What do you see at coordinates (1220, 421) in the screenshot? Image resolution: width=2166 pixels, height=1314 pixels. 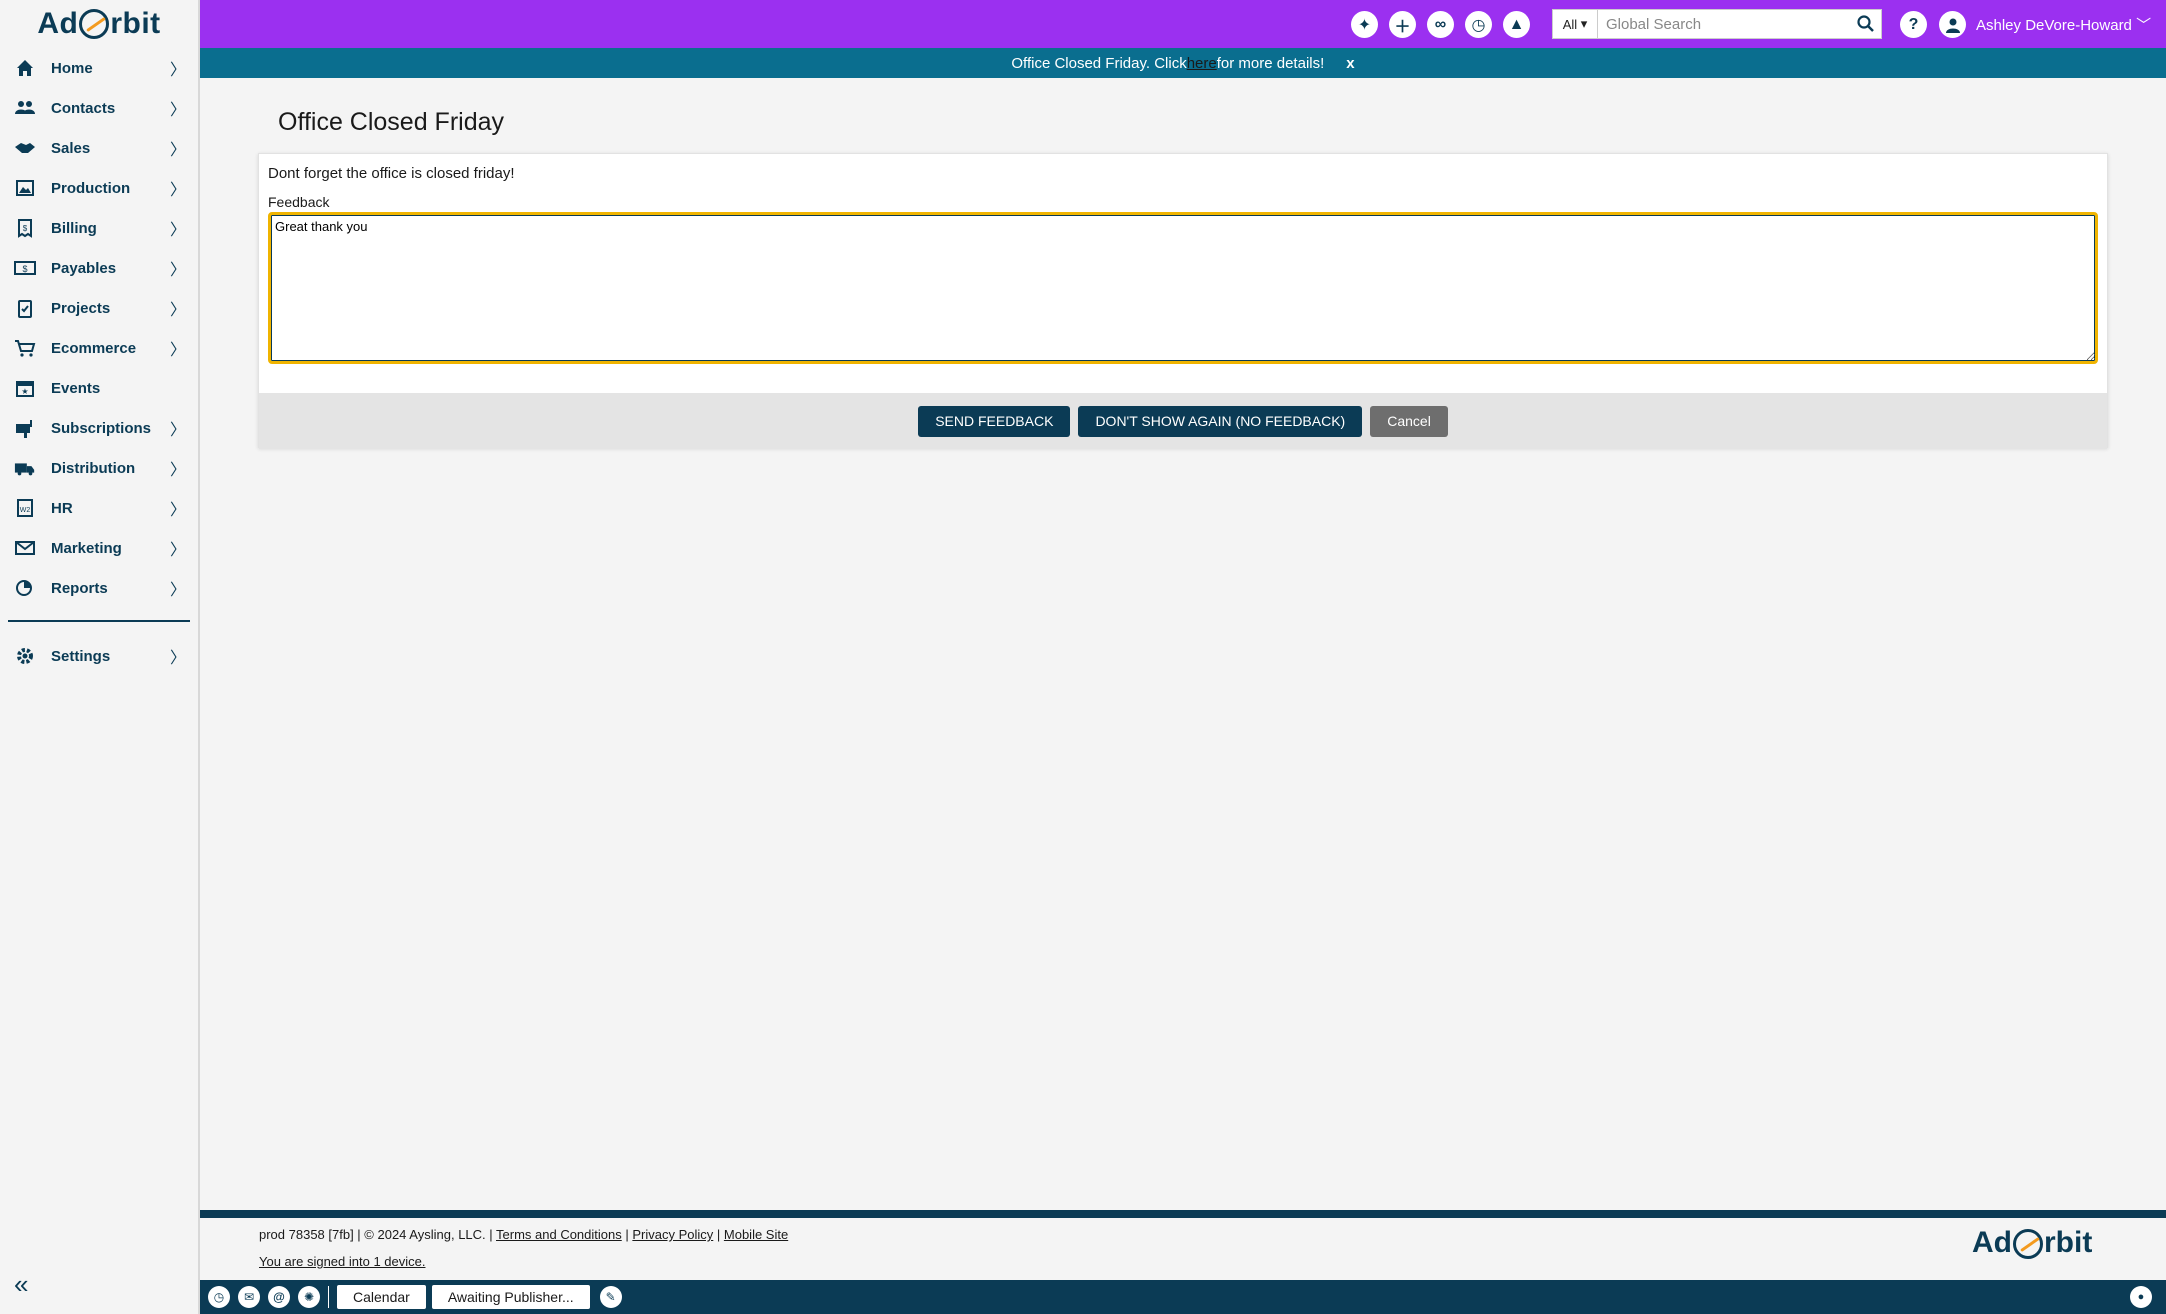 I see `dont-show-again-button: DON'T SHOW AGAIN (NO FEEDBACK)` at bounding box center [1220, 421].